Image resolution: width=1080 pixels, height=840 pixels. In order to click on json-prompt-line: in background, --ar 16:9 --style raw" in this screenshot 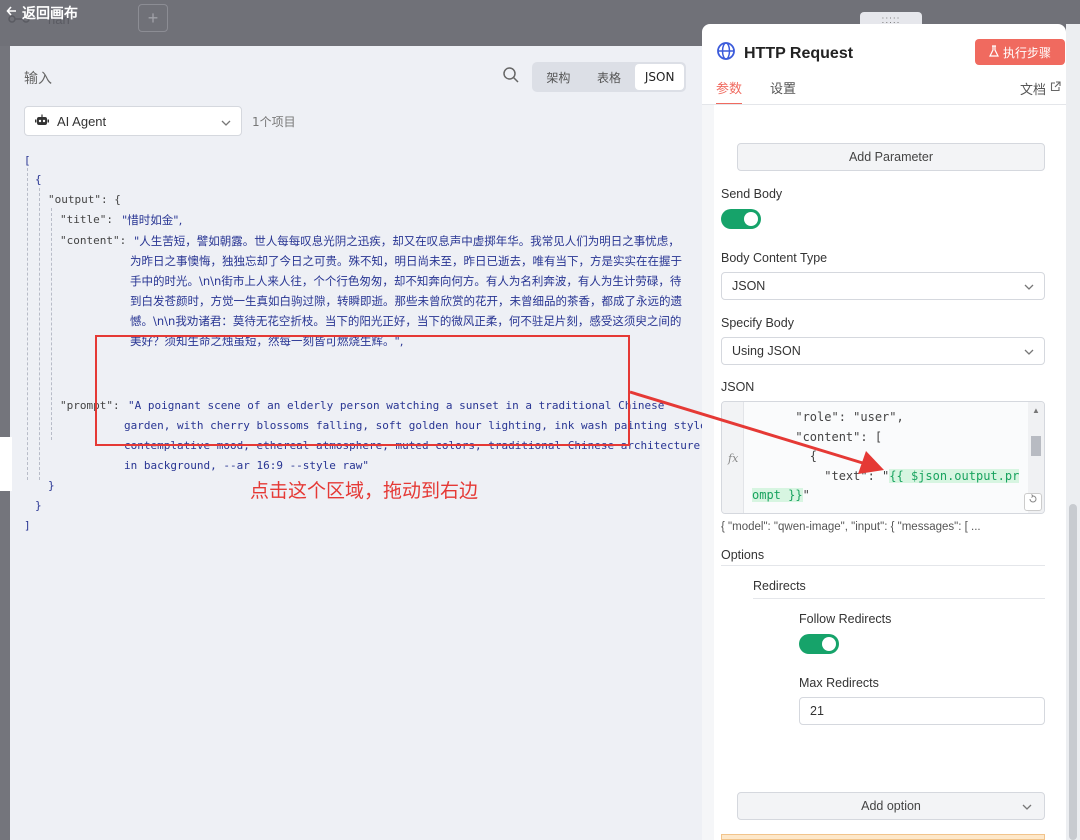, I will do `click(246, 465)`.